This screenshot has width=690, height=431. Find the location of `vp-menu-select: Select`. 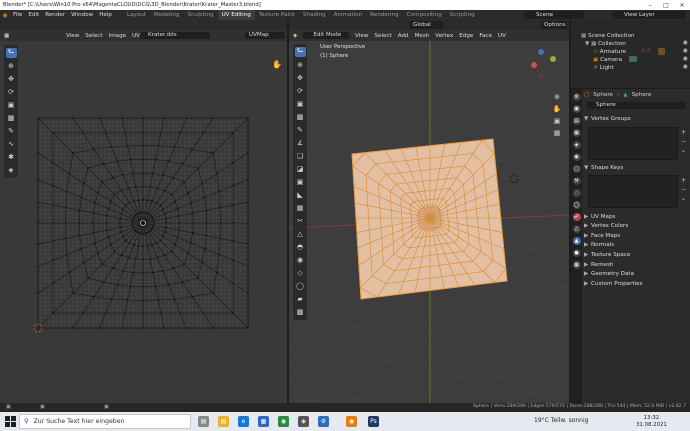

vp-menu-select: Select is located at coordinates (382, 36).